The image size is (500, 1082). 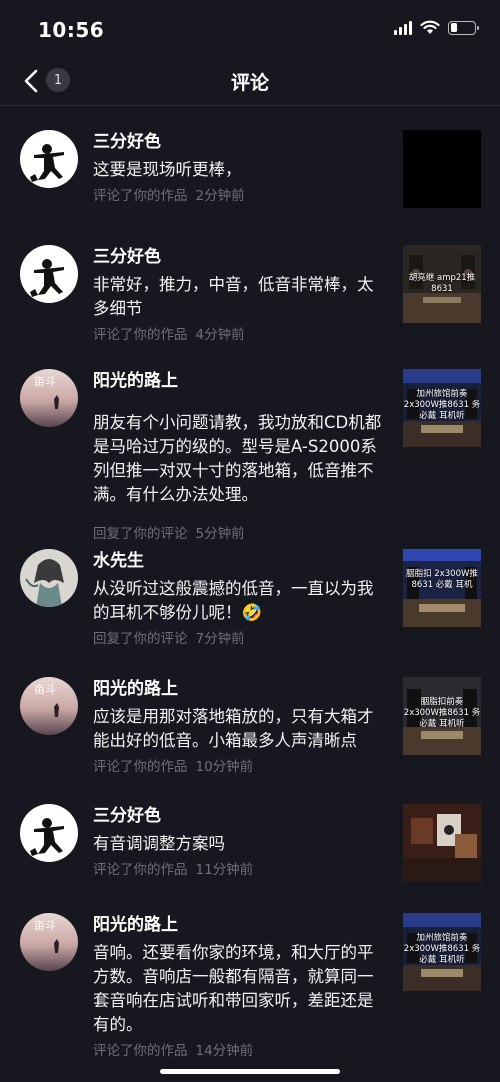 I want to click on comment-item: 三分好色 这要是现场听更棒， 评论了你的作品 2分钟前, so click(x=250, y=167).